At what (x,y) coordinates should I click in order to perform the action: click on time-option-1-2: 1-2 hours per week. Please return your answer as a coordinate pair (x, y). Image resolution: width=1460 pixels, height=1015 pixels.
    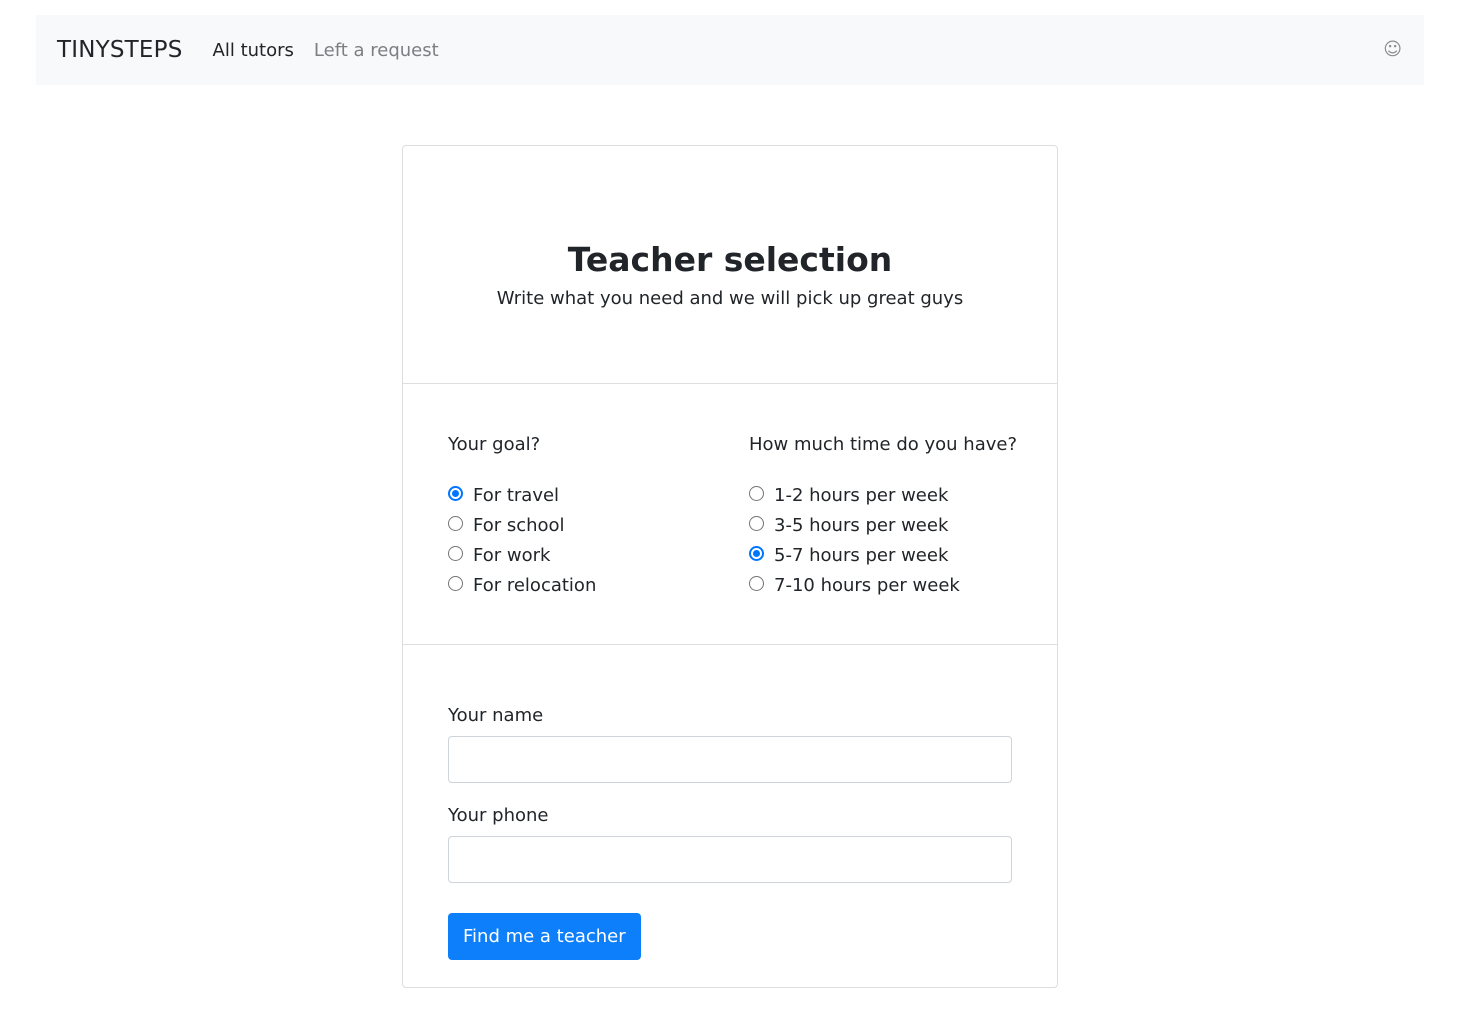
    Looking at the image, I should click on (883, 495).